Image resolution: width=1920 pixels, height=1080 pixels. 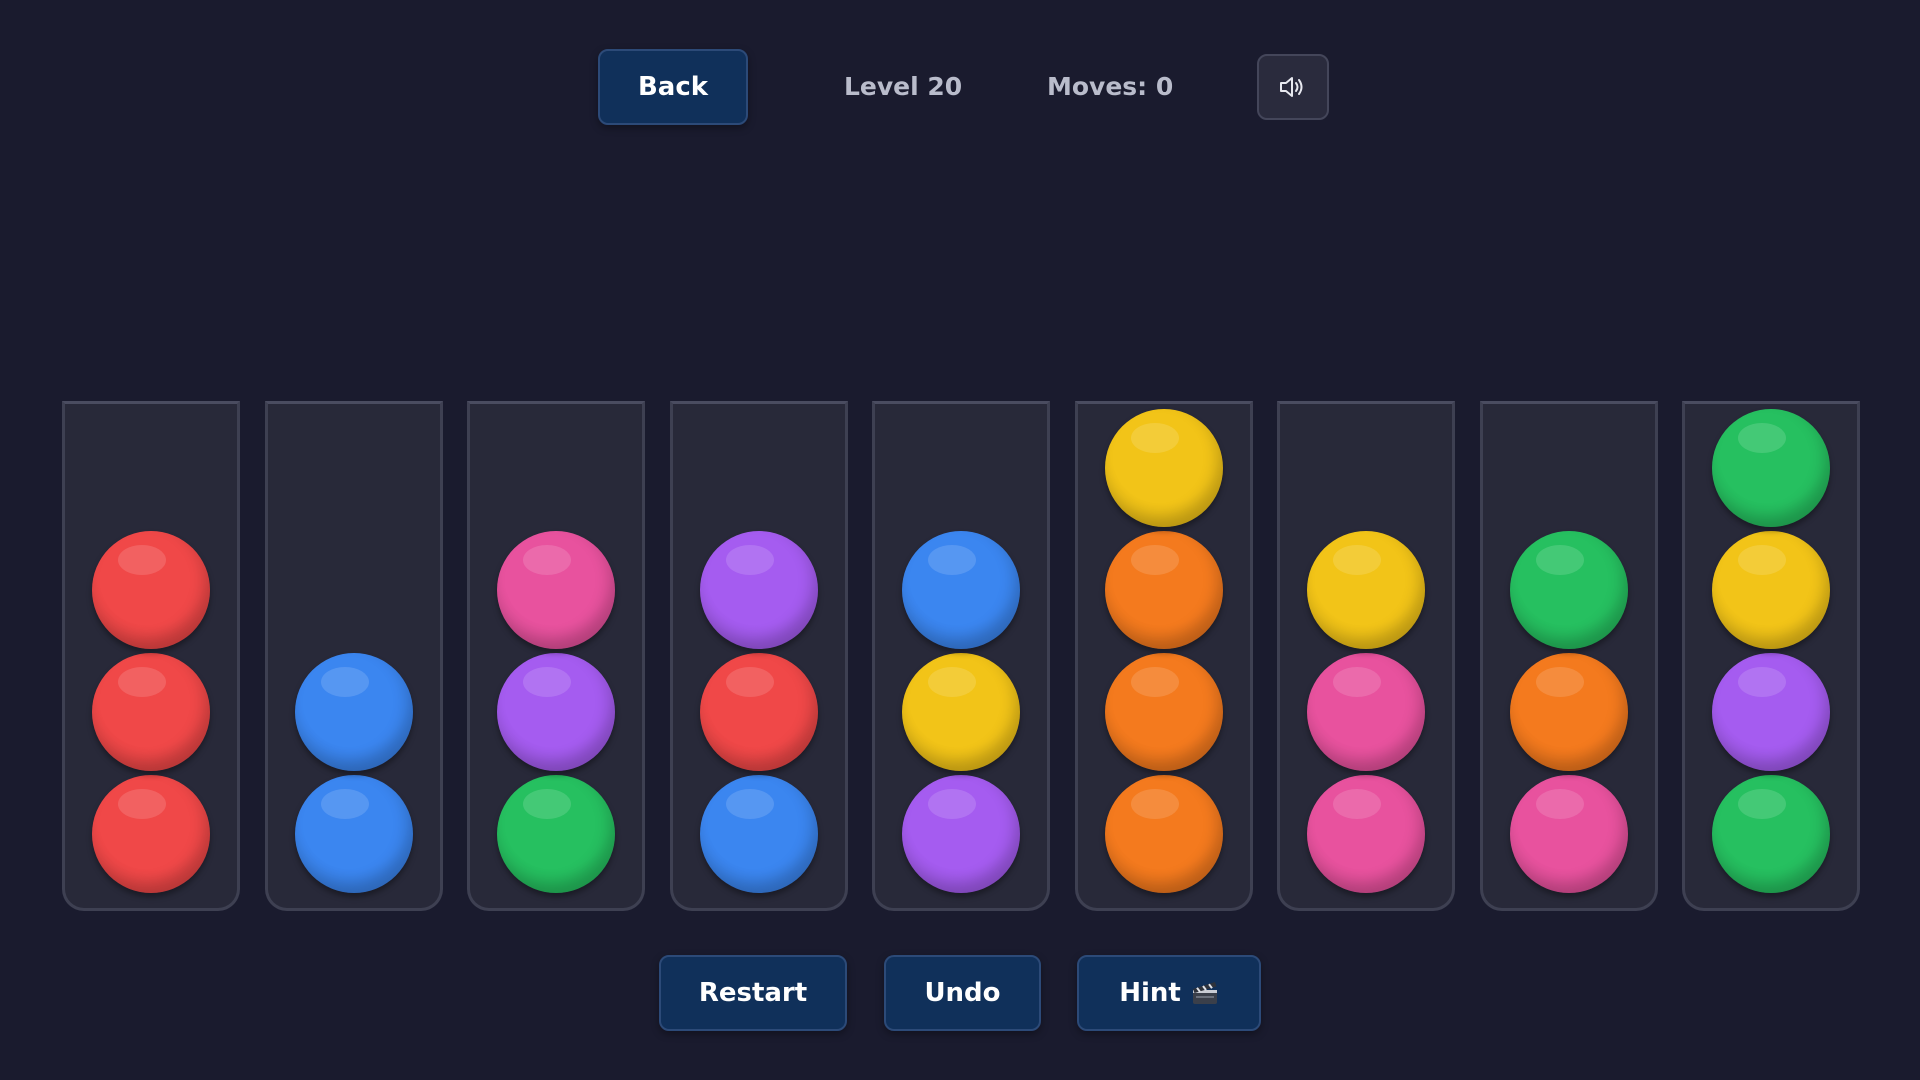 I want to click on restart-button: Restart, so click(x=753, y=993).